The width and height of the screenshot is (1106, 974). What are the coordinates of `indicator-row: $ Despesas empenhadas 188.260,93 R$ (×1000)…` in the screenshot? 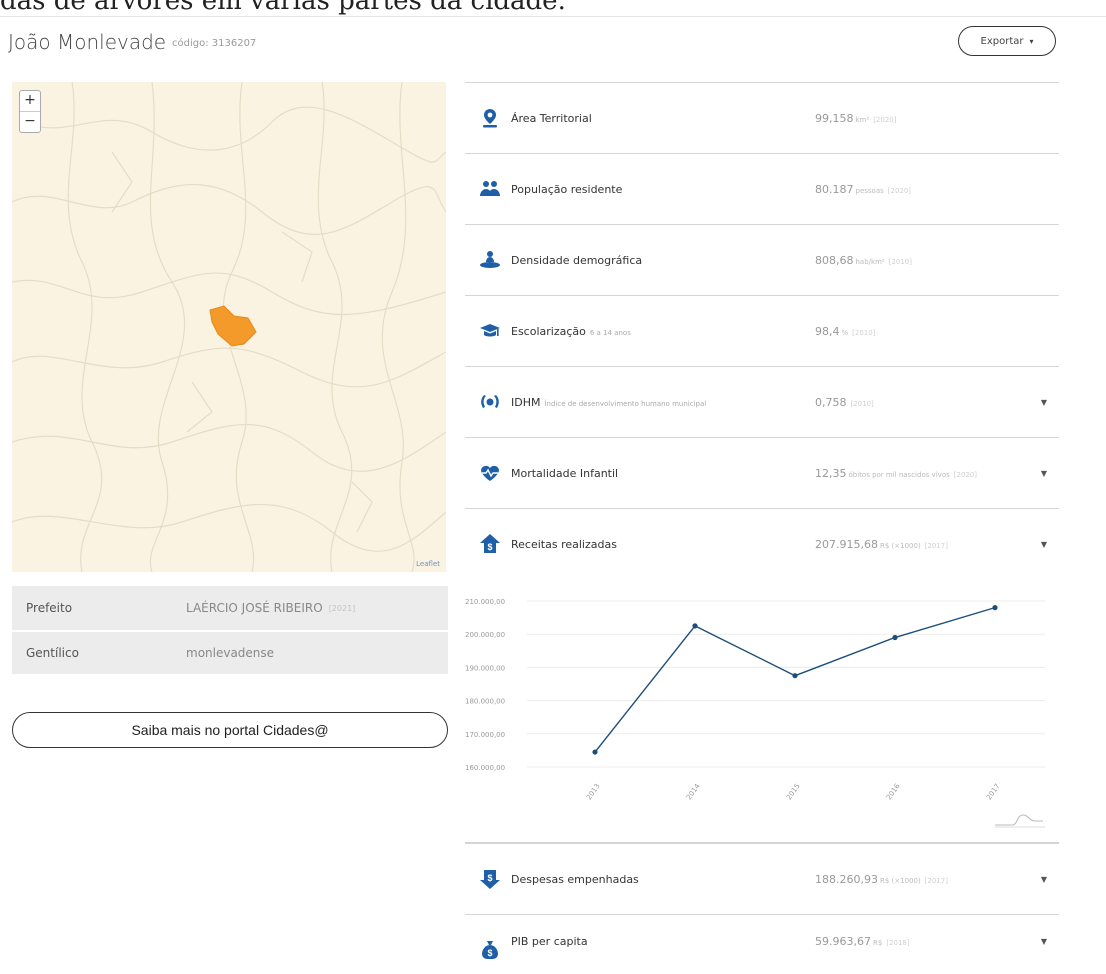 It's located at (762, 878).